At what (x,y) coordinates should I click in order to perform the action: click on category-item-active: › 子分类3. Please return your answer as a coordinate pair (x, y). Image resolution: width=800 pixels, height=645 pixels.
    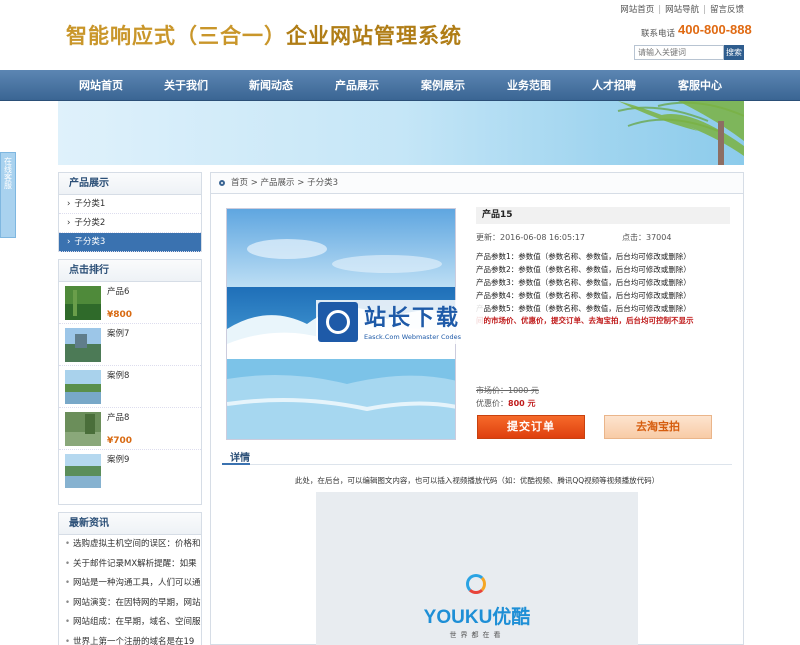
    Looking at the image, I should click on (130, 242).